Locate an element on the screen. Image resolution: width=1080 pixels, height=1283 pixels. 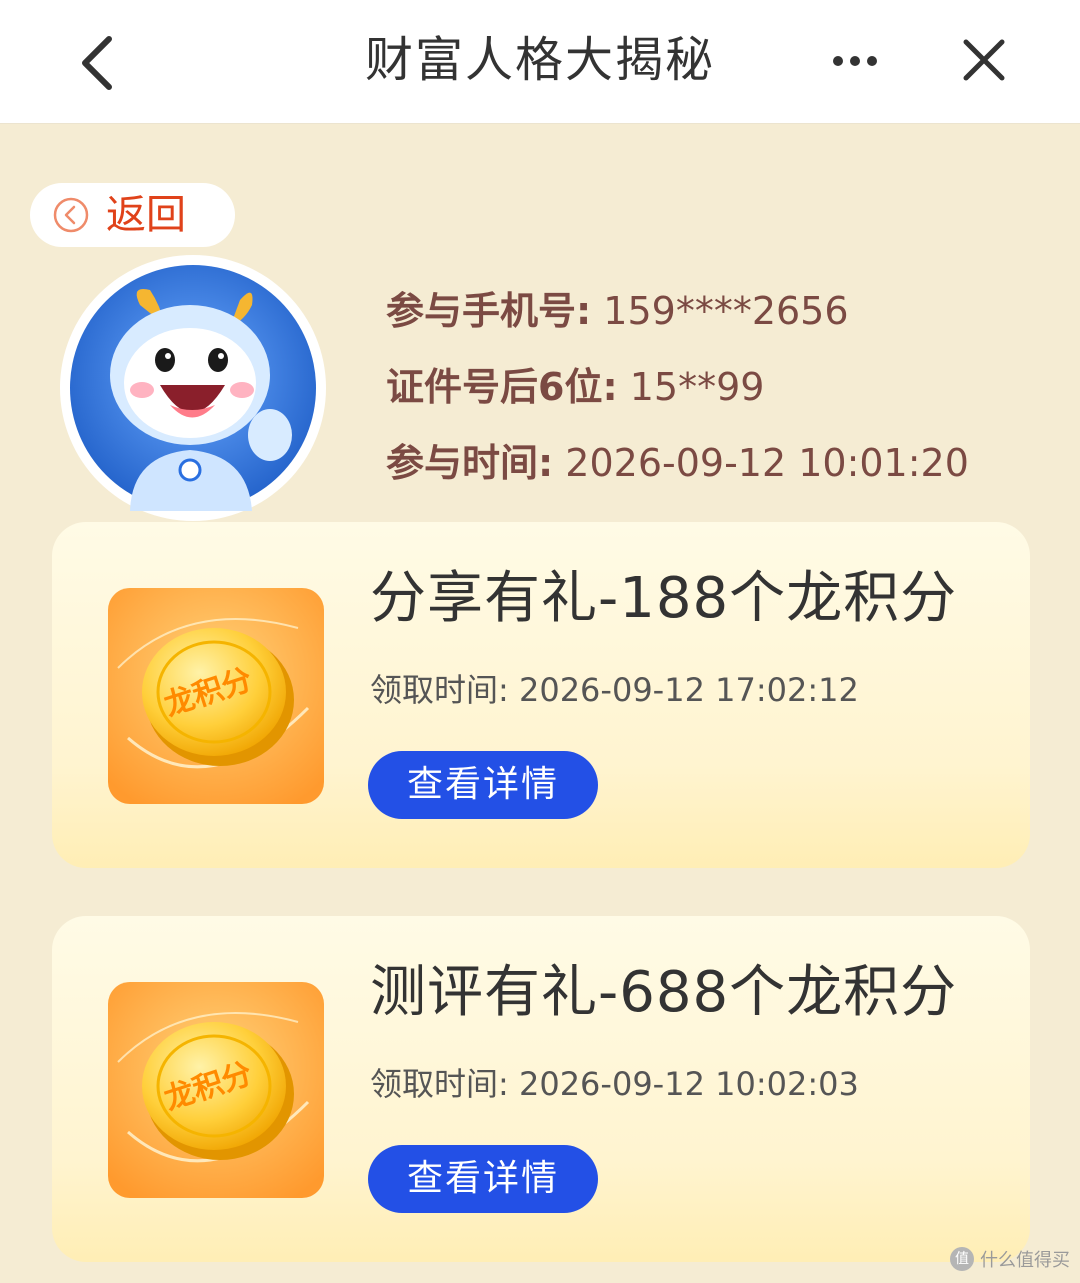
avatar is located at coordinates (193, 388).